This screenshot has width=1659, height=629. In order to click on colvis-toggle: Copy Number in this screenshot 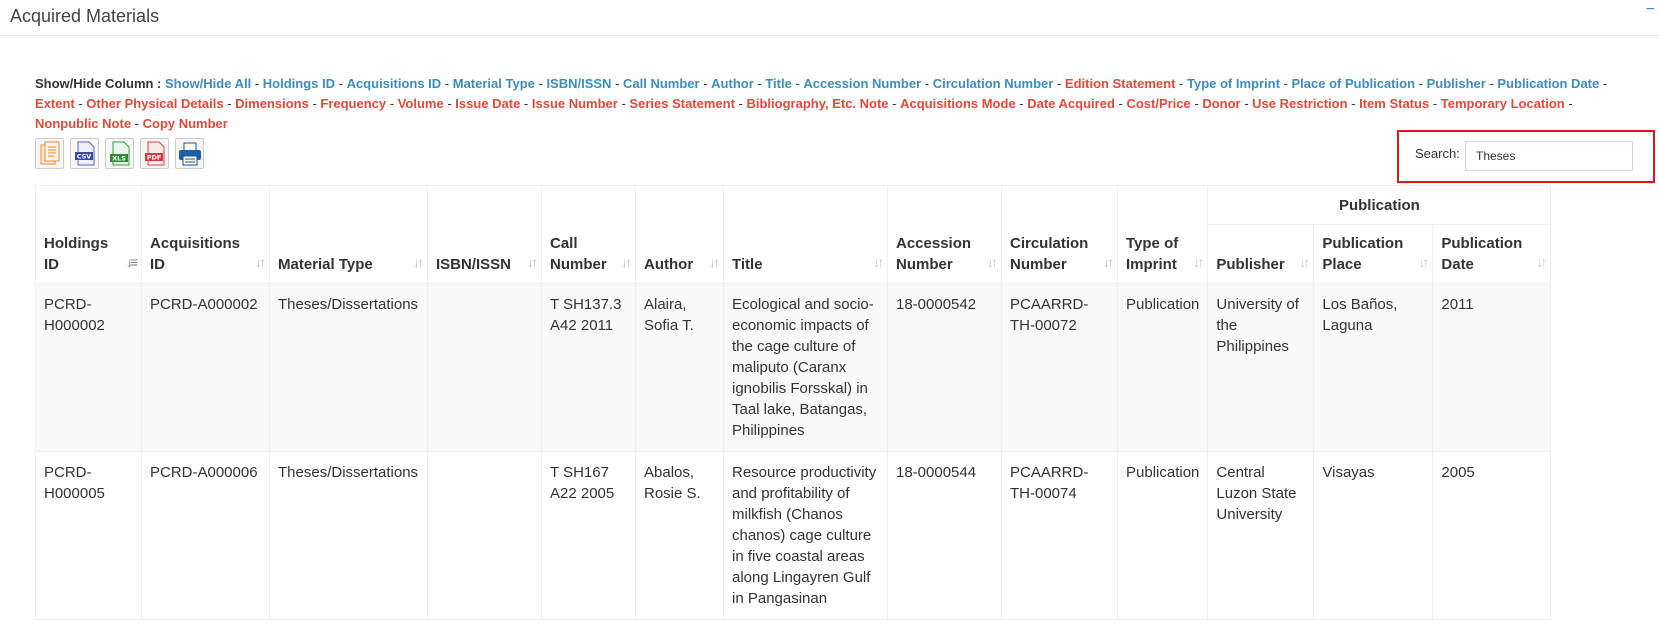, I will do `click(185, 123)`.